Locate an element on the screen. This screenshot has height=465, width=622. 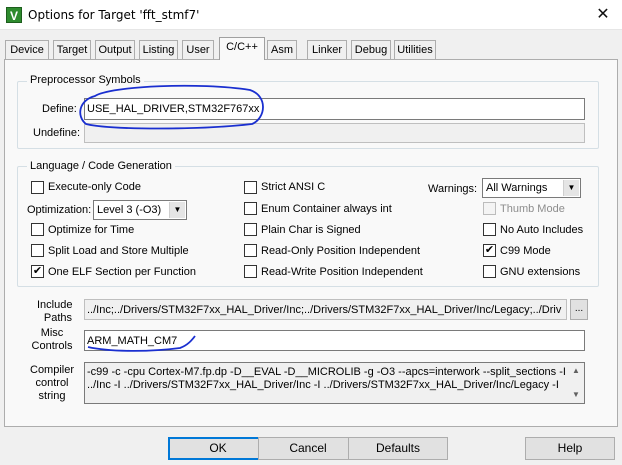
help-button: Help is located at coordinates (570, 448).